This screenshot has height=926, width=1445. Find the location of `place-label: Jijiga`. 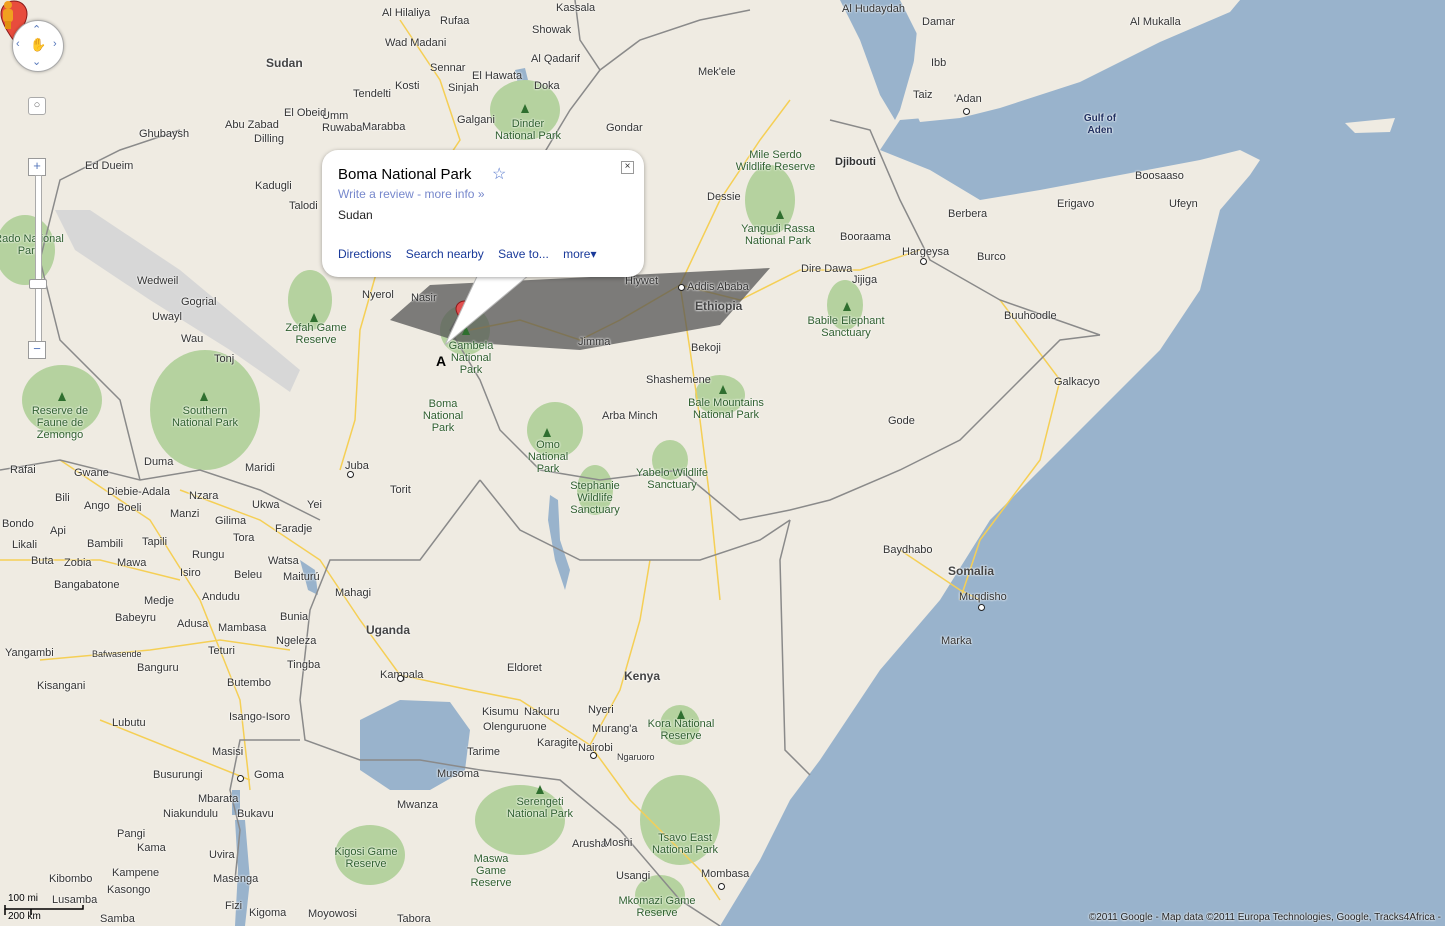

place-label: Jijiga is located at coordinates (865, 280).